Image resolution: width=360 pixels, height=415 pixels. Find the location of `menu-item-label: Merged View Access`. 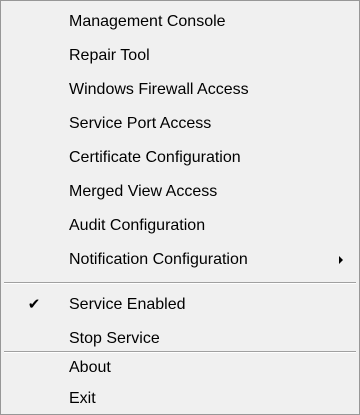

menu-item-label: Merged View Access is located at coordinates (143, 191).